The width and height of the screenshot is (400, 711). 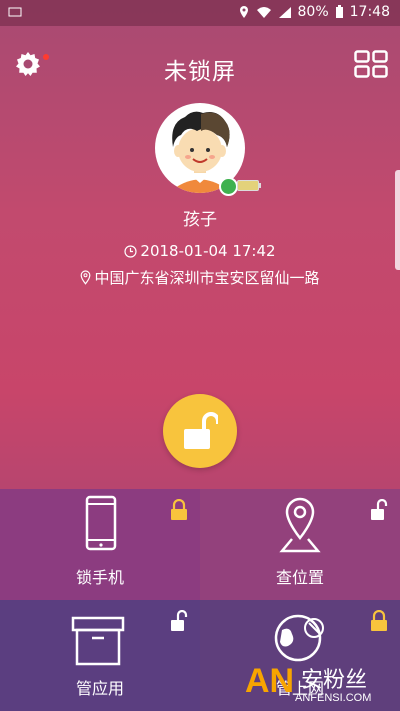 What do you see at coordinates (101, 523) in the screenshot?
I see `phone-icon` at bounding box center [101, 523].